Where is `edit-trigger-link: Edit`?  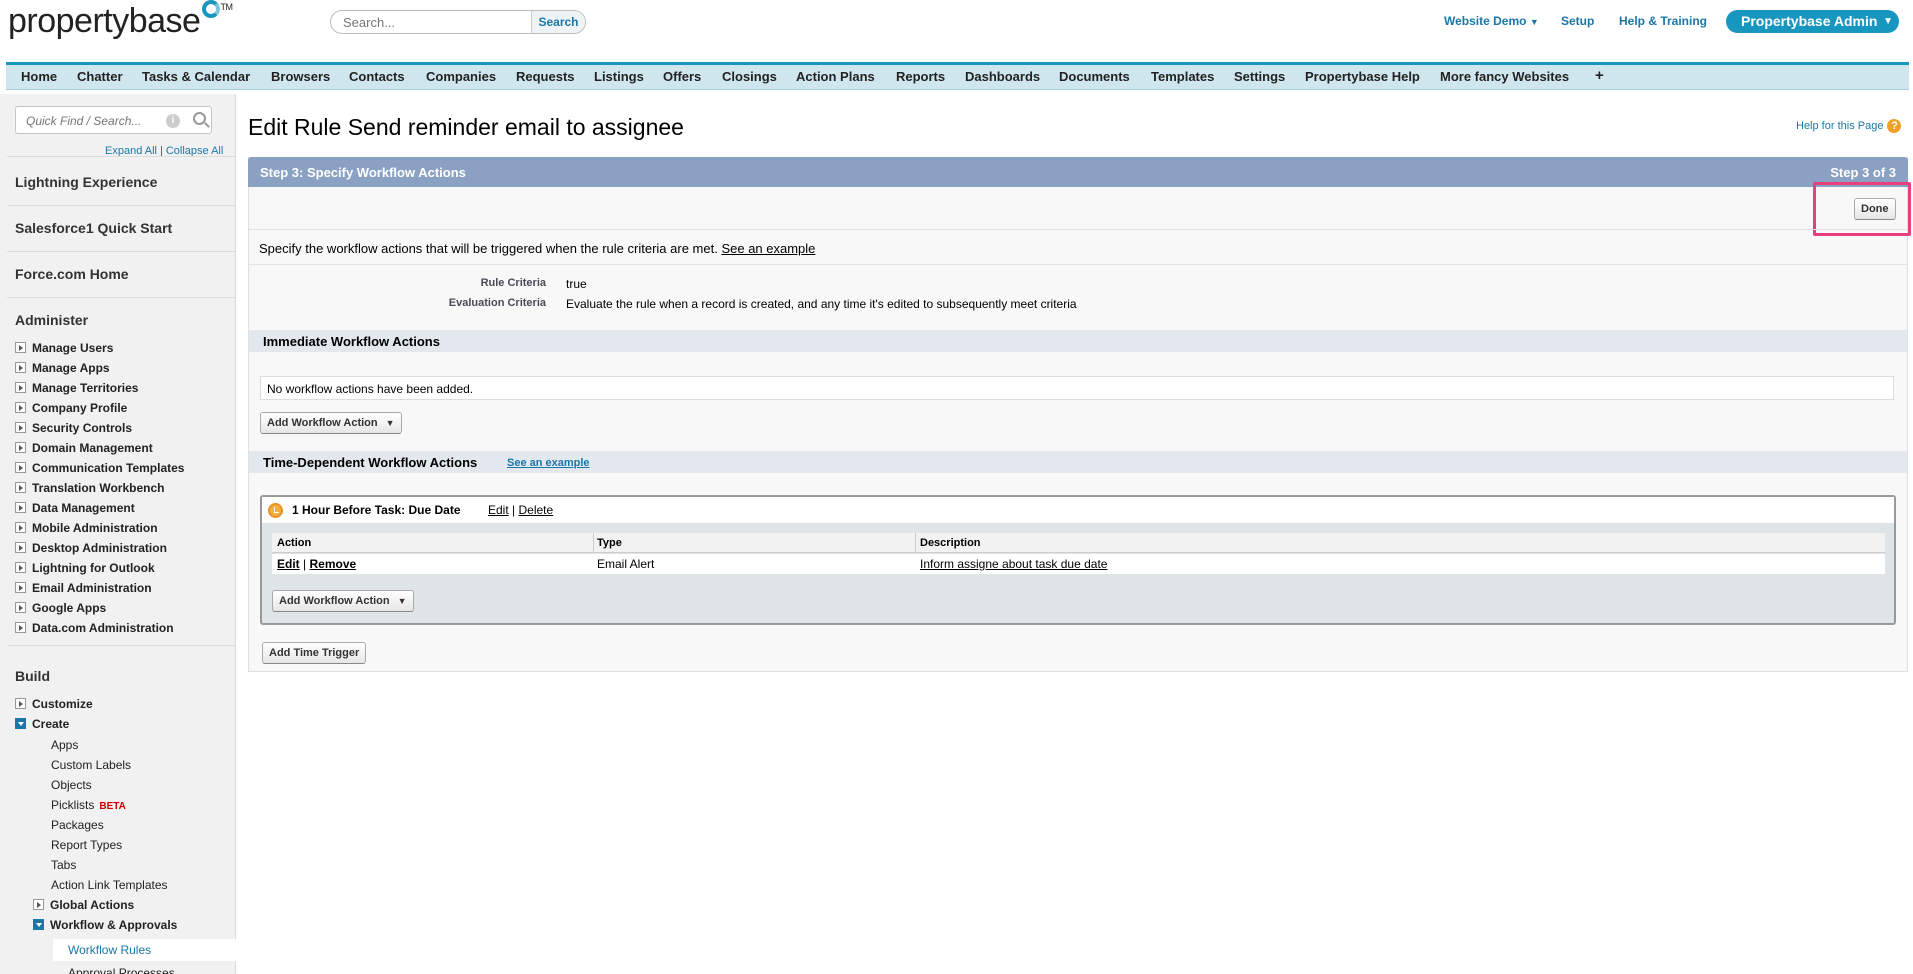 edit-trigger-link: Edit is located at coordinates (498, 510).